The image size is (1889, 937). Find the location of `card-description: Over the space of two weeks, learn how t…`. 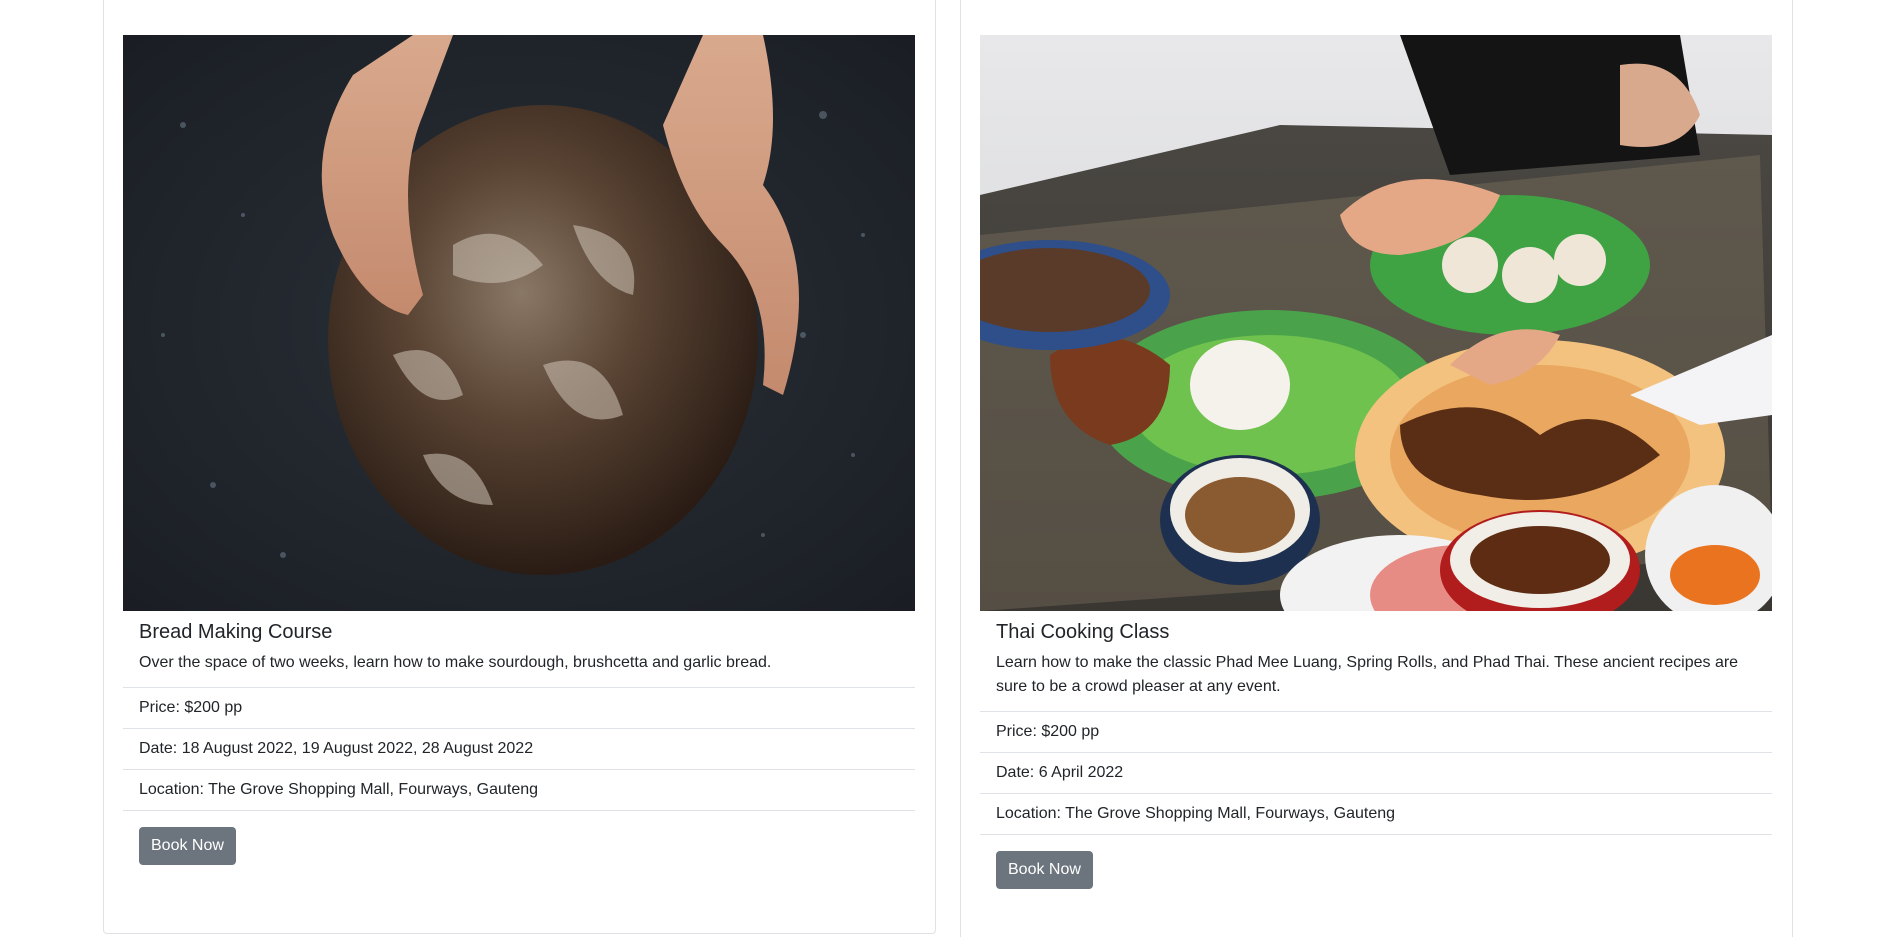

card-description: Over the space of two weeks, learn how t… is located at coordinates (455, 662).